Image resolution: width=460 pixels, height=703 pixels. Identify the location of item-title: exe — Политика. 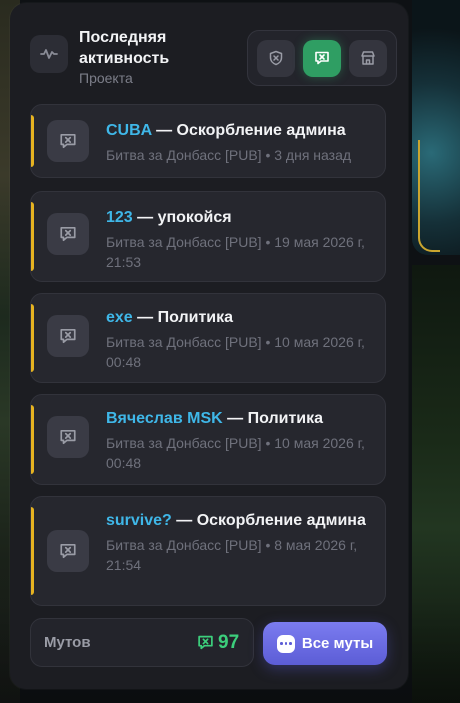
(170, 317).